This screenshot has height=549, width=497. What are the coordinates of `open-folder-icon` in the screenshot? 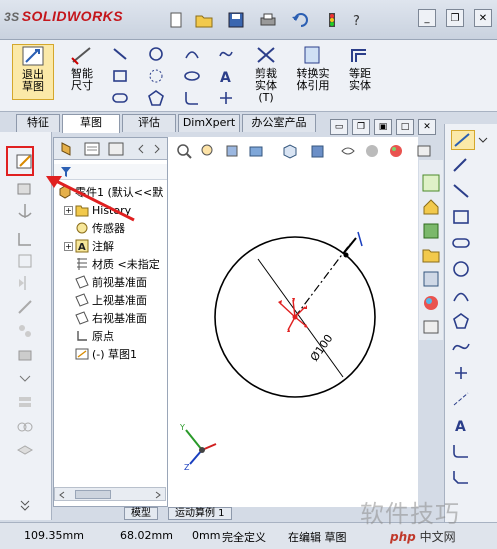 It's located at (204, 20).